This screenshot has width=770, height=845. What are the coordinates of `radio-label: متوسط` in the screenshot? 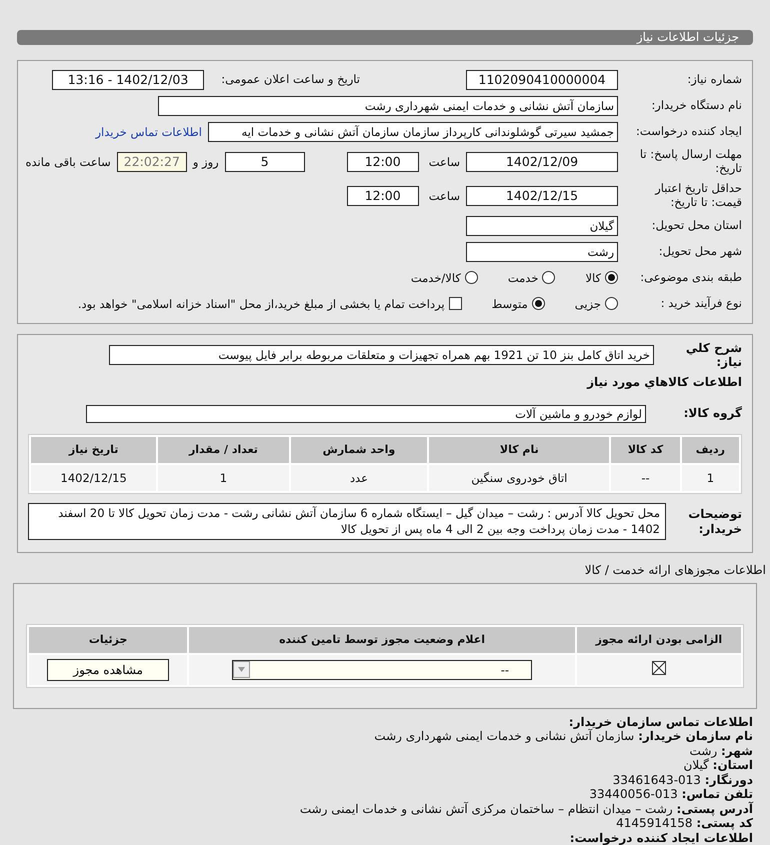 It's located at (510, 303).